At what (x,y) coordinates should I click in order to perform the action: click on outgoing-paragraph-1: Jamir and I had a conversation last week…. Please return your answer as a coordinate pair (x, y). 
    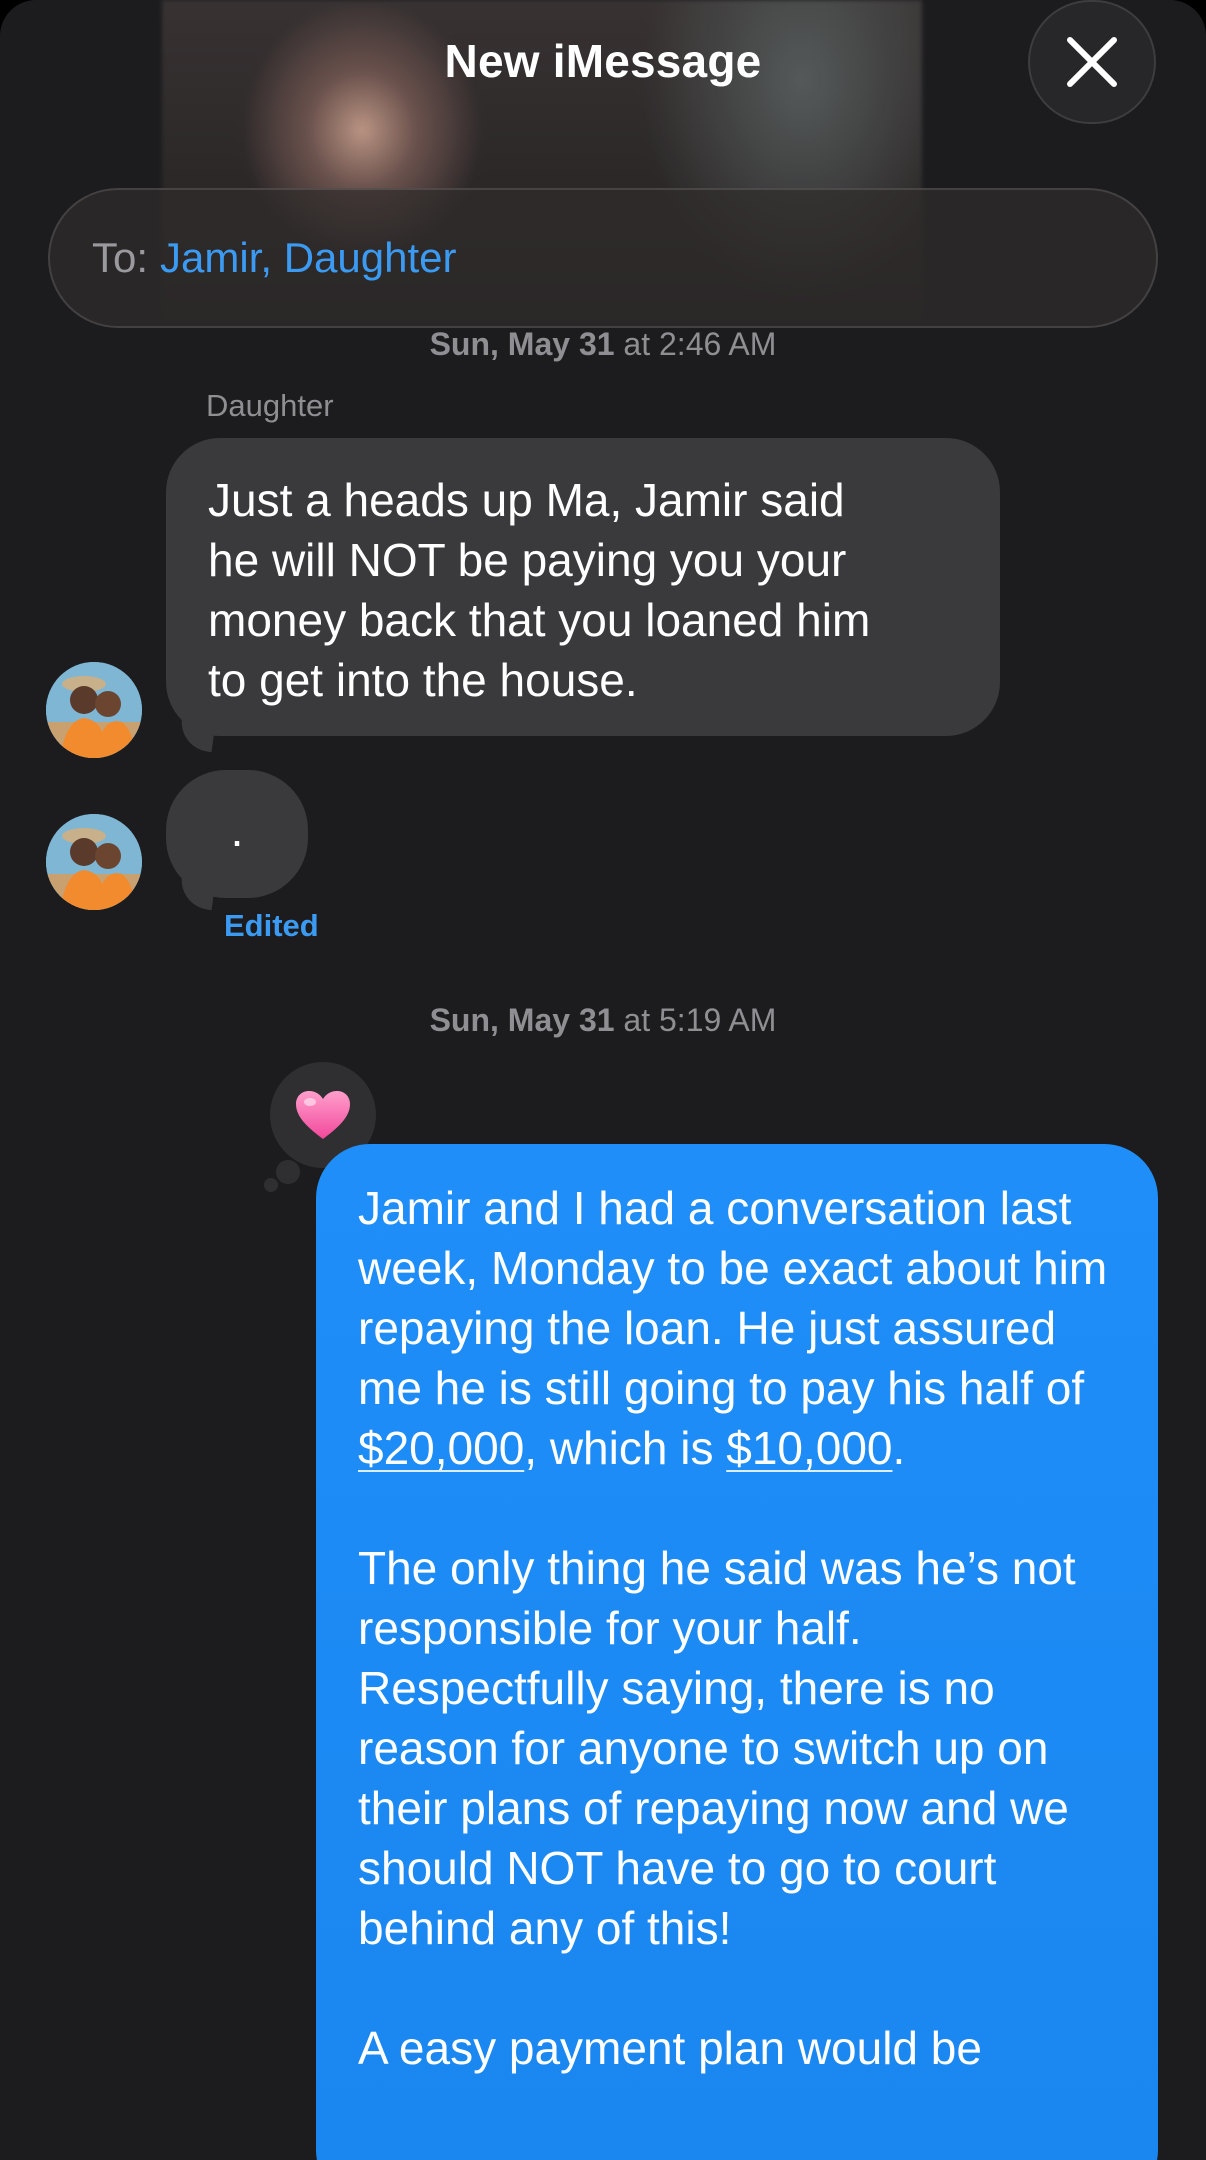
    Looking at the image, I should click on (737, 1328).